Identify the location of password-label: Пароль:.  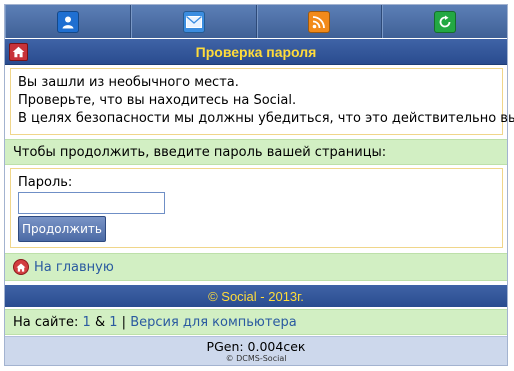
(45, 182).